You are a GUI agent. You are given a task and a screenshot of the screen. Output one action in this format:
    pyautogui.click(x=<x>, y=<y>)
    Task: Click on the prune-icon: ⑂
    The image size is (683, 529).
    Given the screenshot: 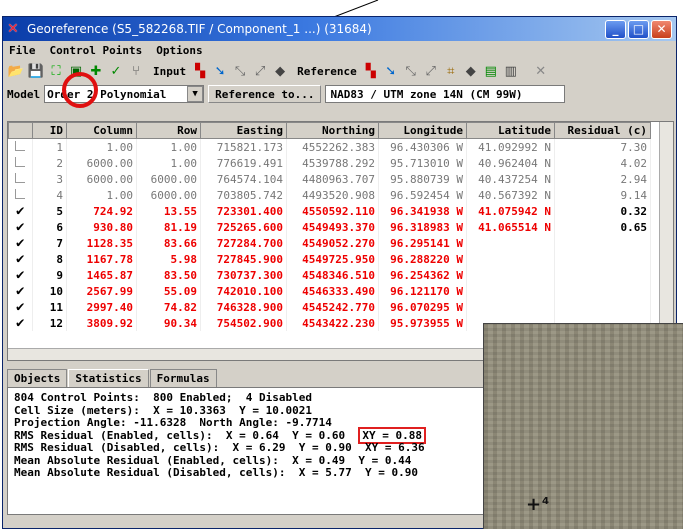 What is the action you would take?
    pyautogui.click(x=136, y=71)
    